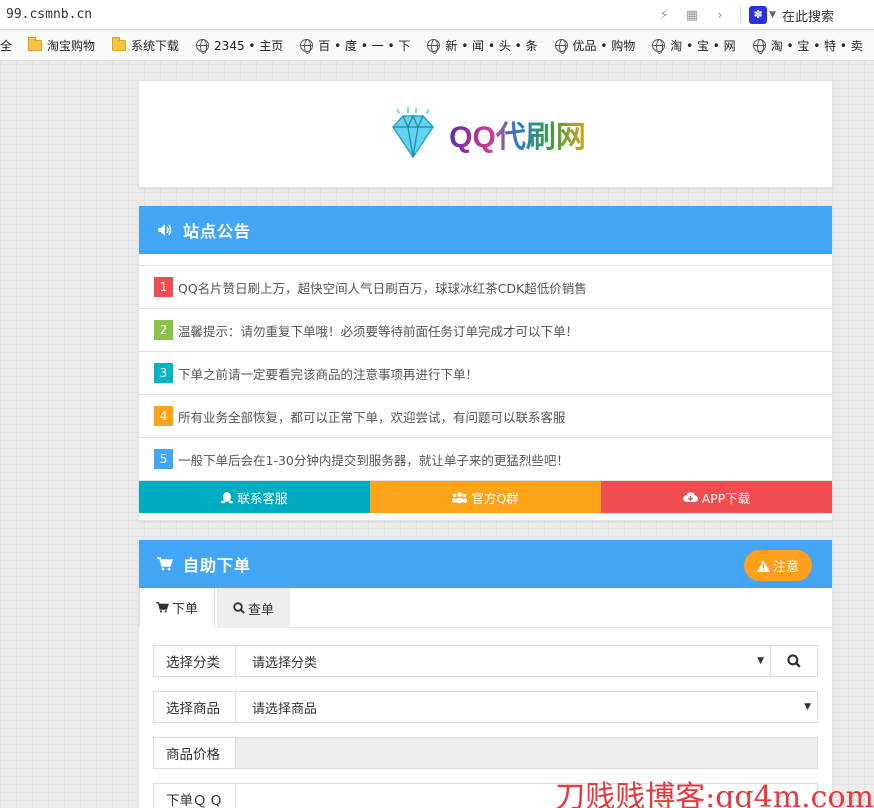 This screenshot has height=808, width=874. I want to click on order-tabs: 下单 查单, so click(485, 608).